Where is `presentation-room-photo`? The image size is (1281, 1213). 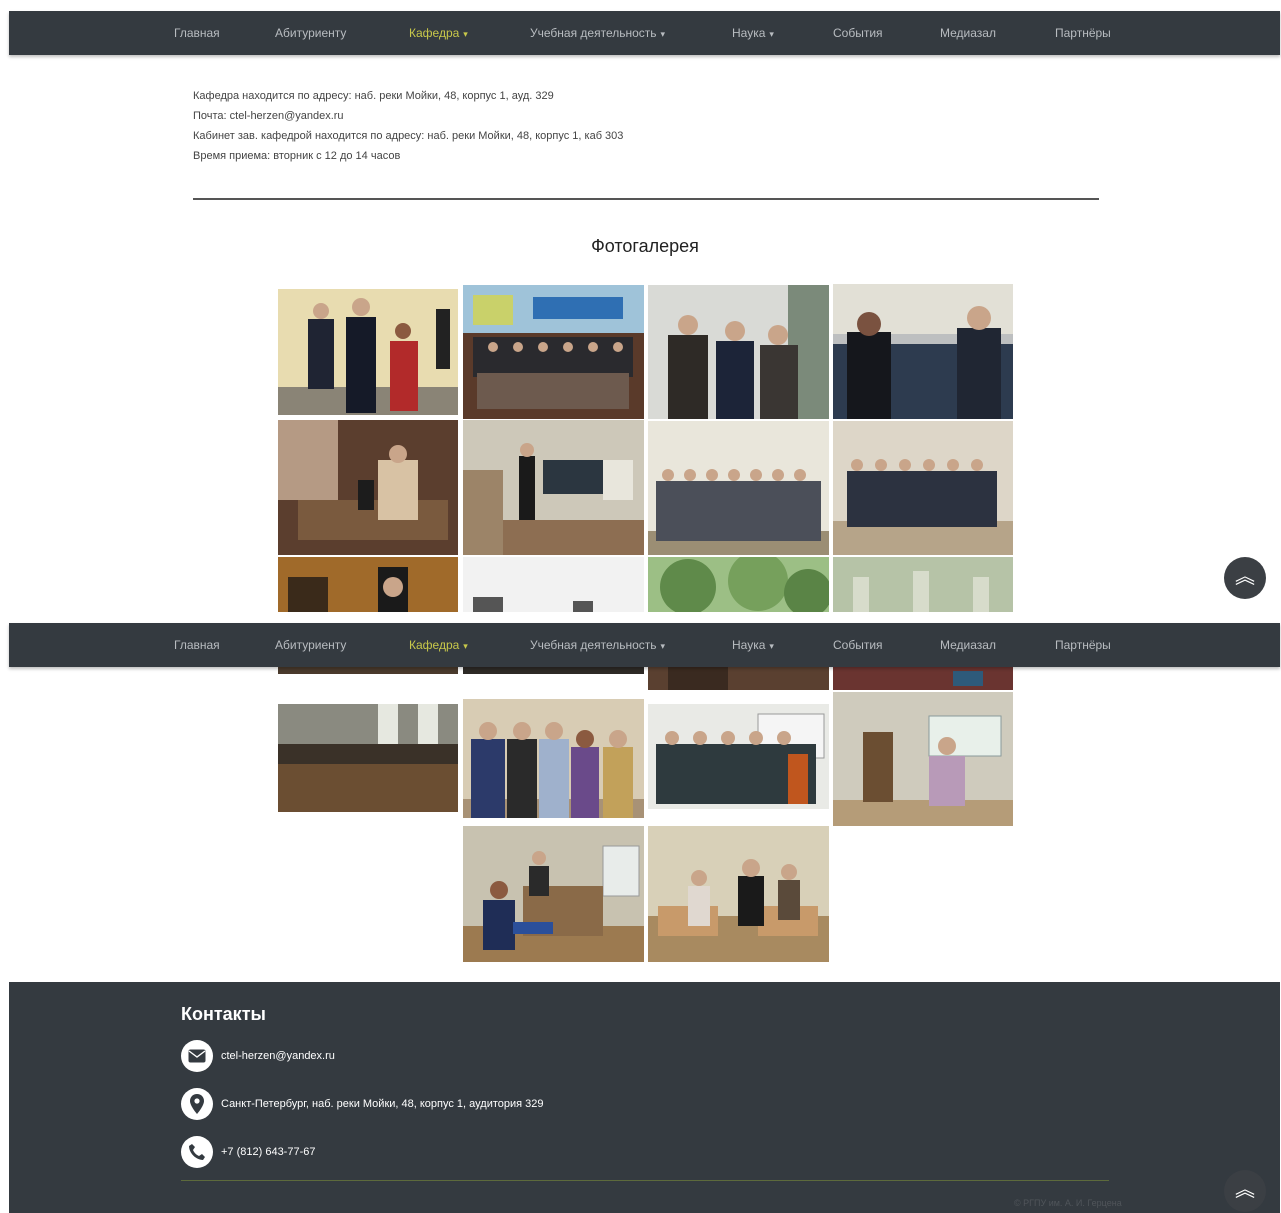 presentation-room-photo is located at coordinates (368, 758).